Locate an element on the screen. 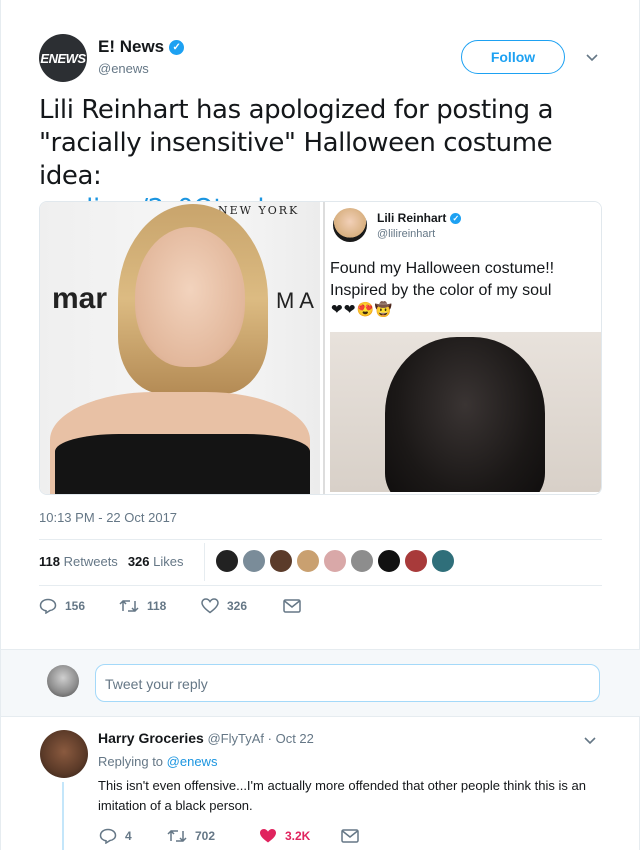  retweet-action: 118 is located at coordinates (160, 606).